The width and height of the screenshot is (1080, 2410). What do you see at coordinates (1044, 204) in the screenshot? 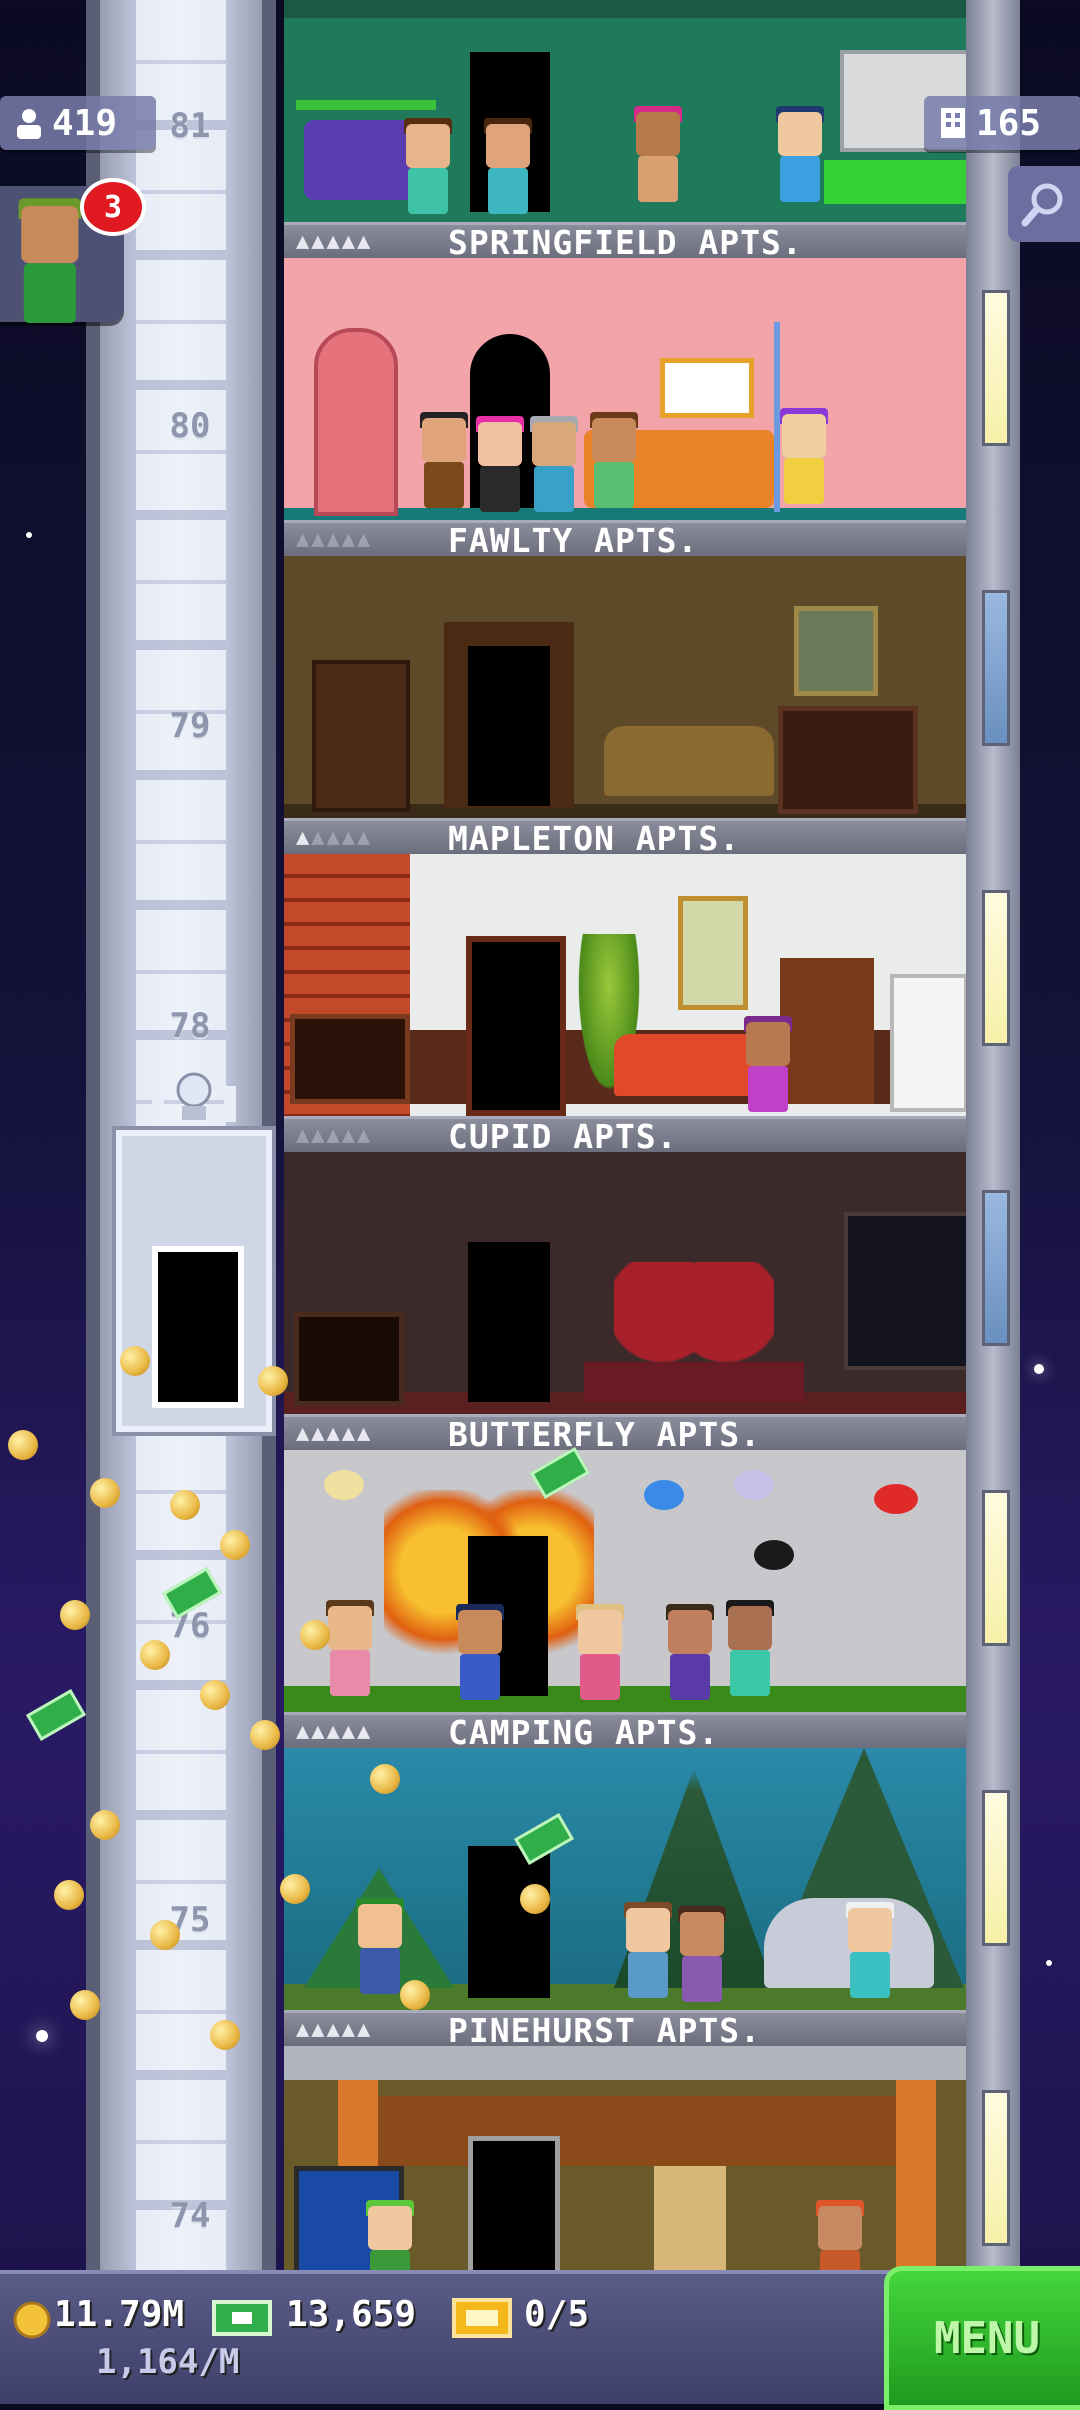
I see `search-button` at bounding box center [1044, 204].